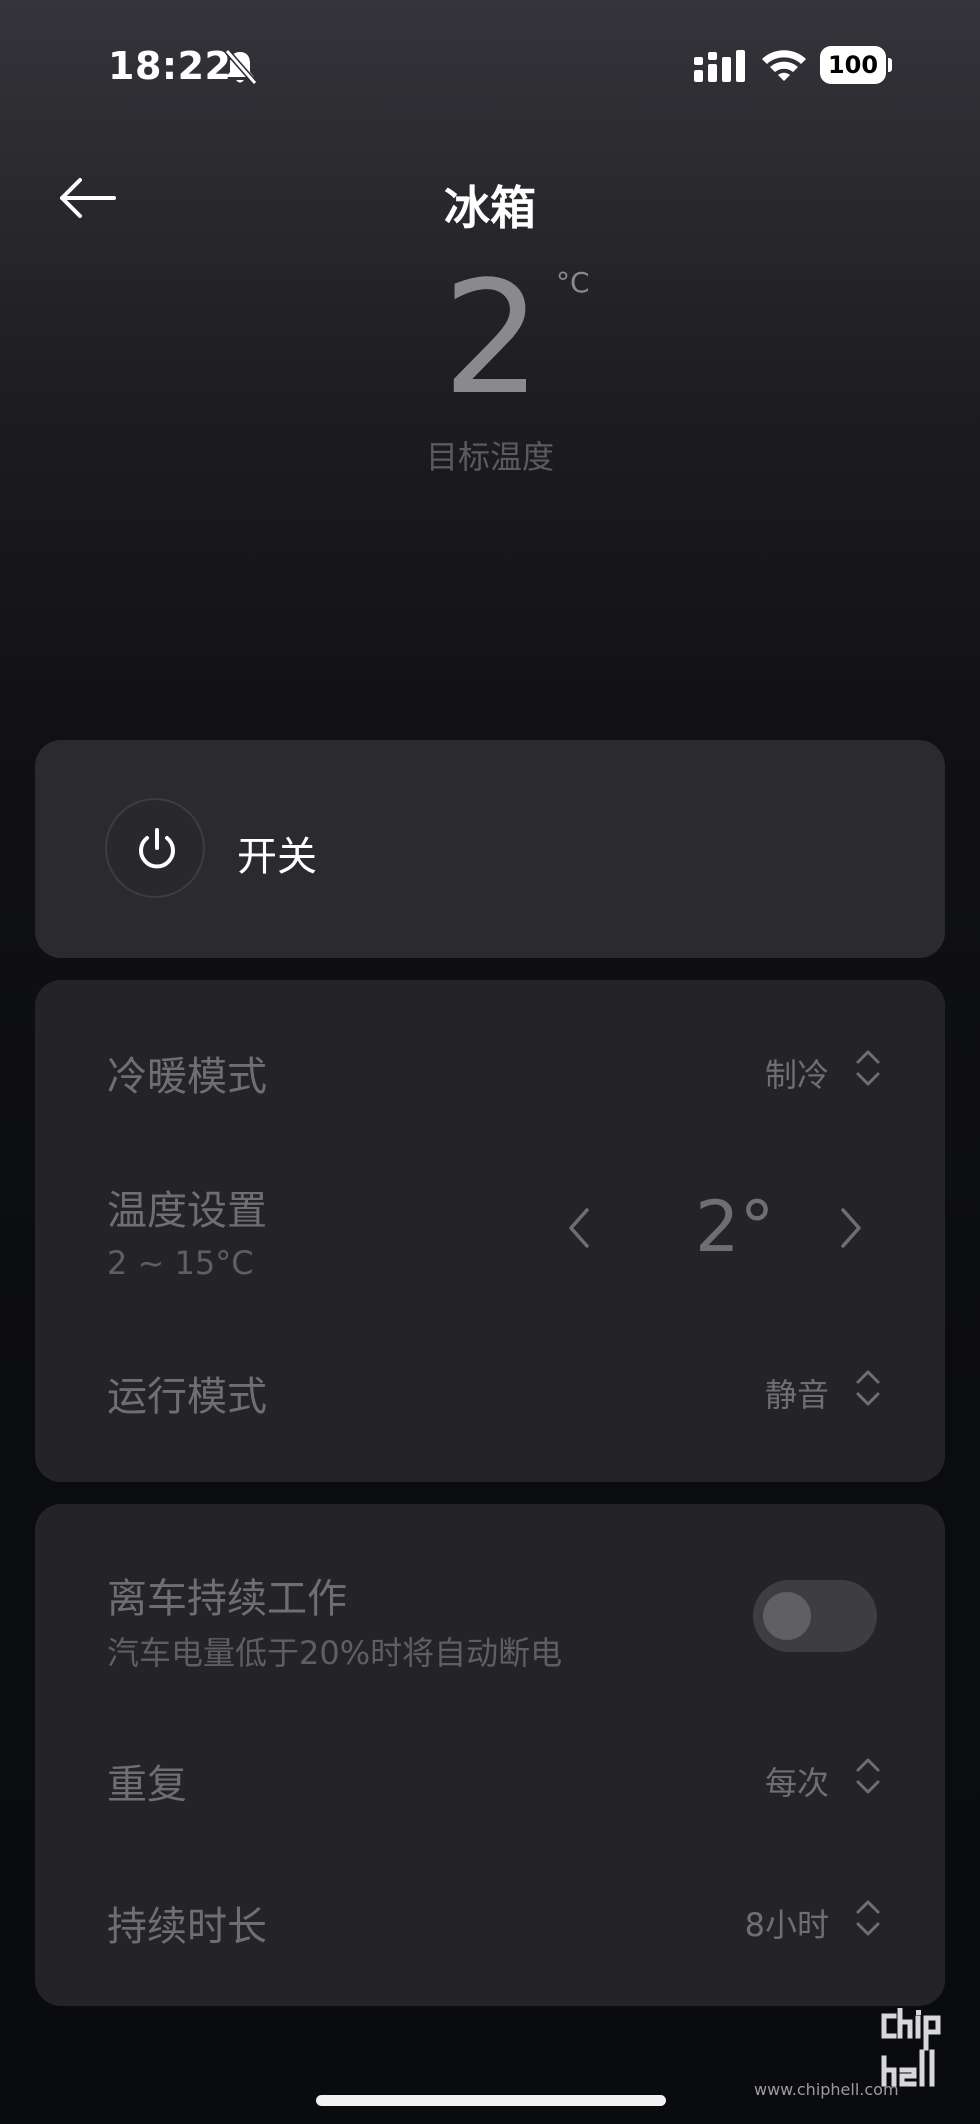 The width and height of the screenshot is (980, 2124). What do you see at coordinates (580, 1228) in the screenshot?
I see `chevron-left-icon` at bounding box center [580, 1228].